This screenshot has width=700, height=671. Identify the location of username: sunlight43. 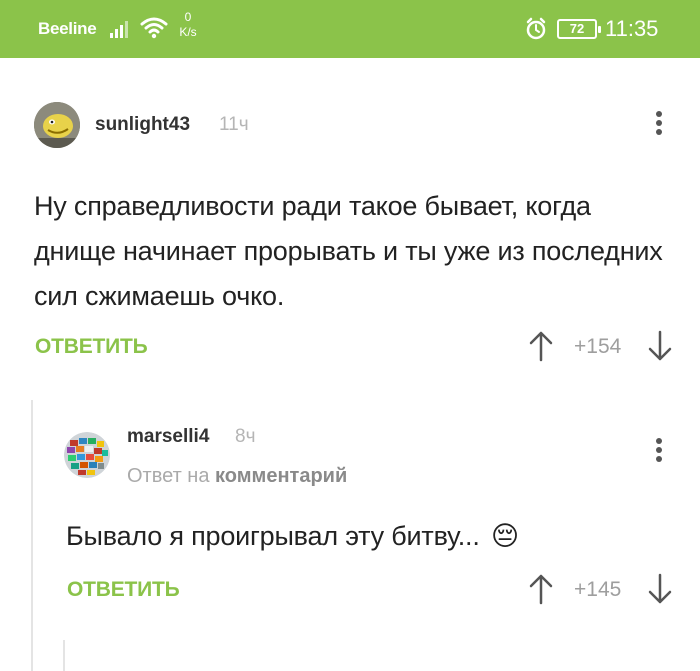
(142, 125).